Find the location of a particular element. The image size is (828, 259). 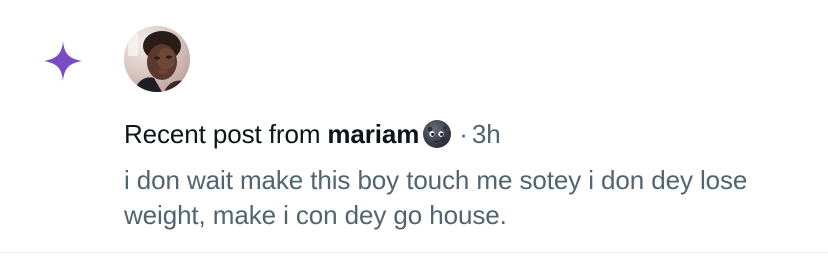

avatar is located at coordinates (157, 59).